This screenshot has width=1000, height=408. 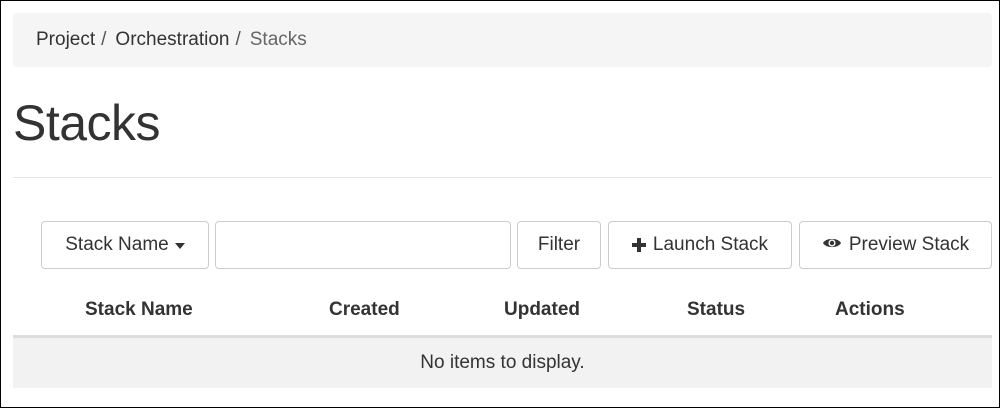 I want to click on empty-message: No items to display., so click(x=502, y=362).